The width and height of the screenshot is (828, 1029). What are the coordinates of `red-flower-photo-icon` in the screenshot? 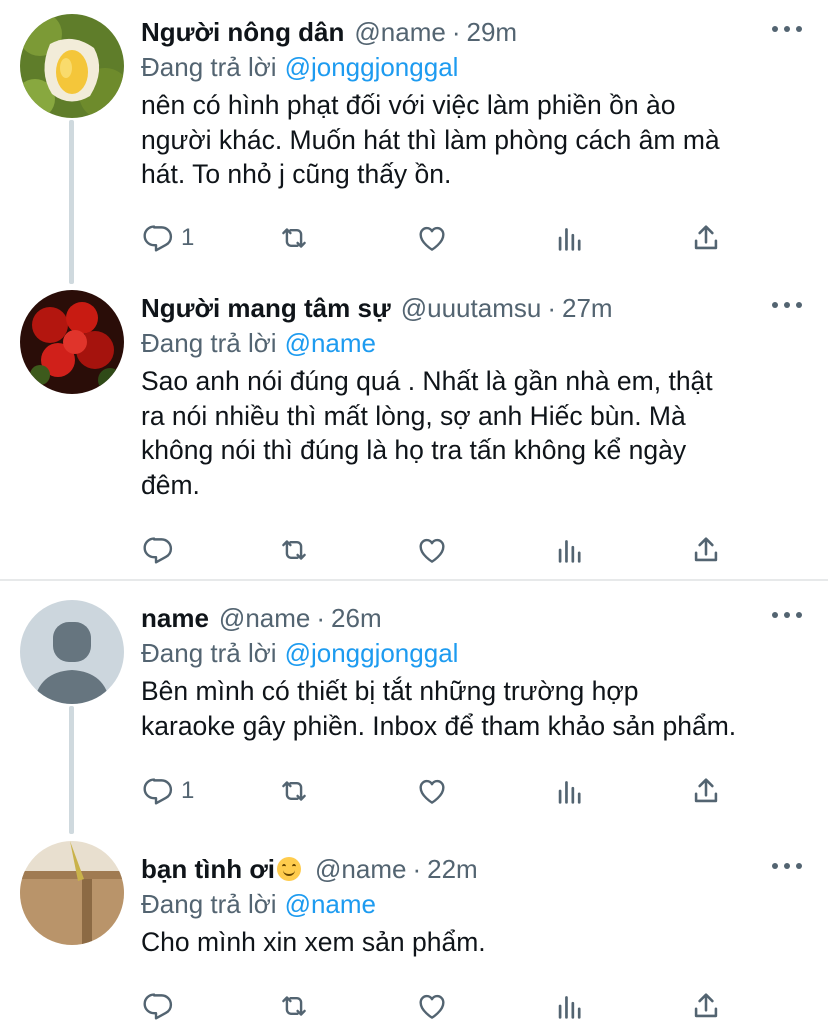 It's located at (72, 342).